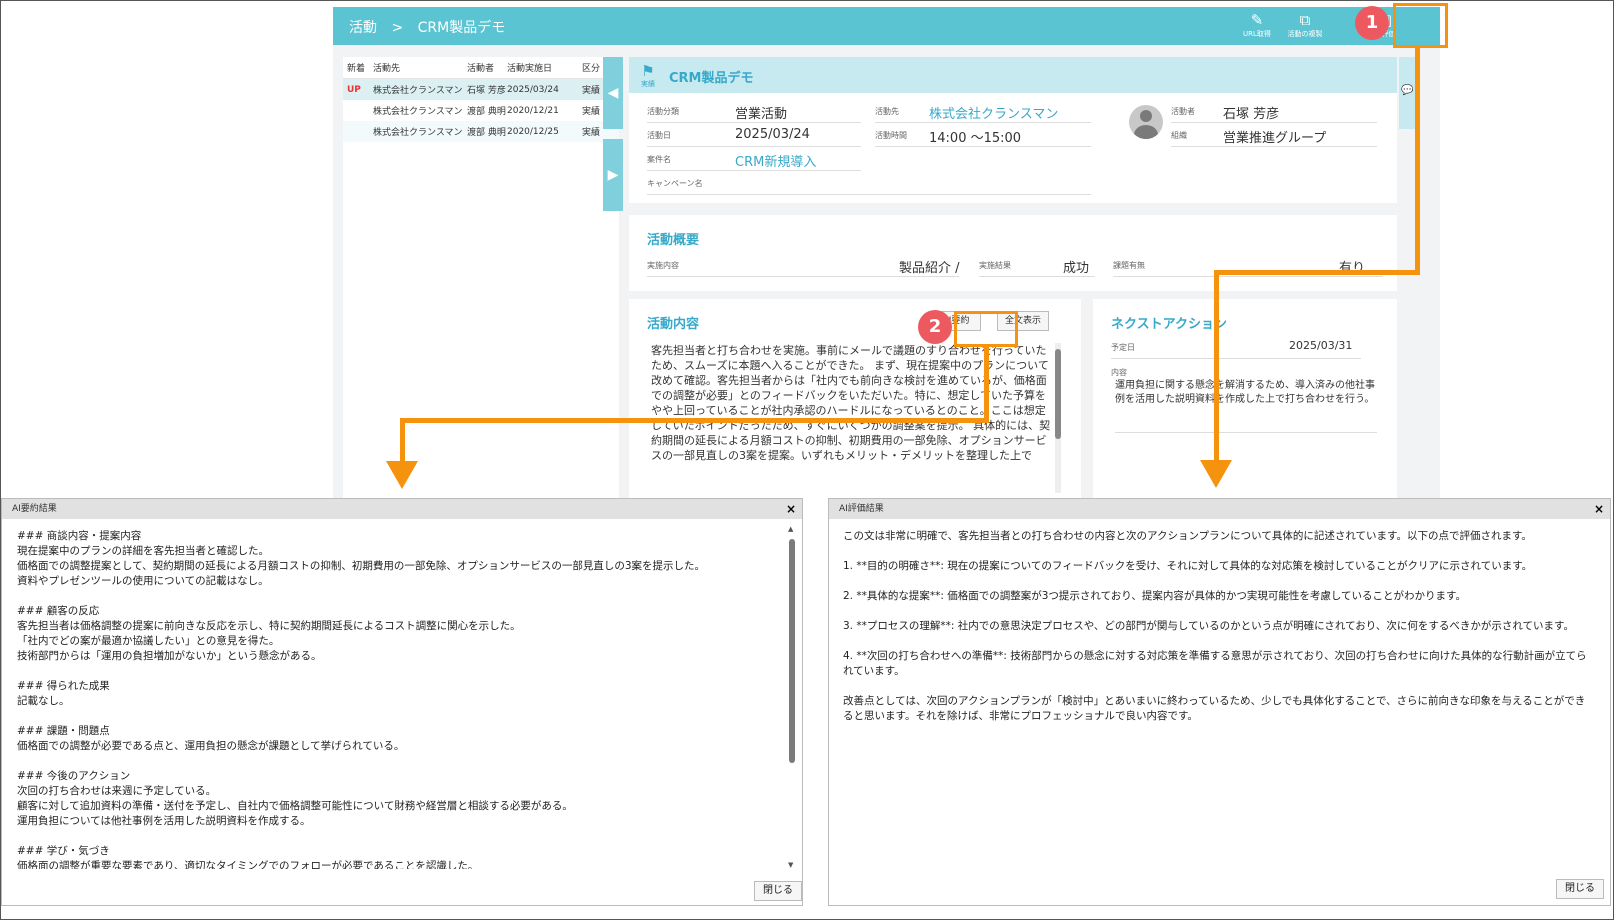 The image size is (1614, 920). Describe the element at coordinates (1169, 324) in the screenshot. I see `next-action-title: ネクストアクション` at that location.